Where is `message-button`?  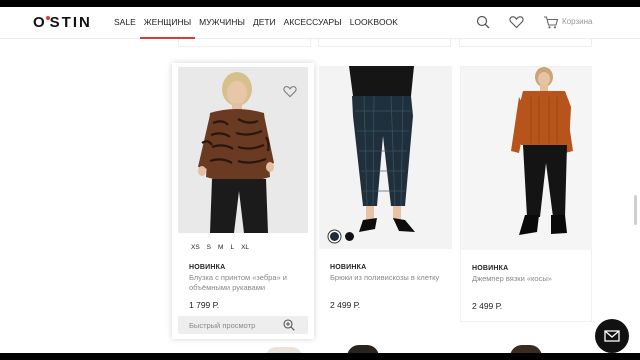
message-button is located at coordinates (612, 336).